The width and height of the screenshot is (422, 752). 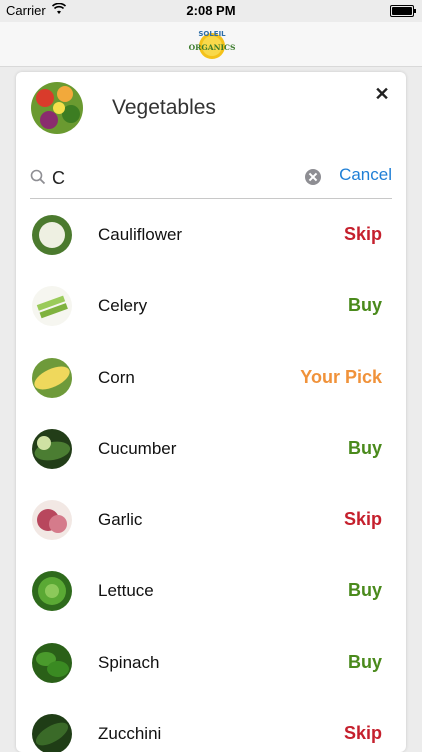 What do you see at coordinates (52, 520) in the screenshot?
I see `garlic-thumbnail` at bounding box center [52, 520].